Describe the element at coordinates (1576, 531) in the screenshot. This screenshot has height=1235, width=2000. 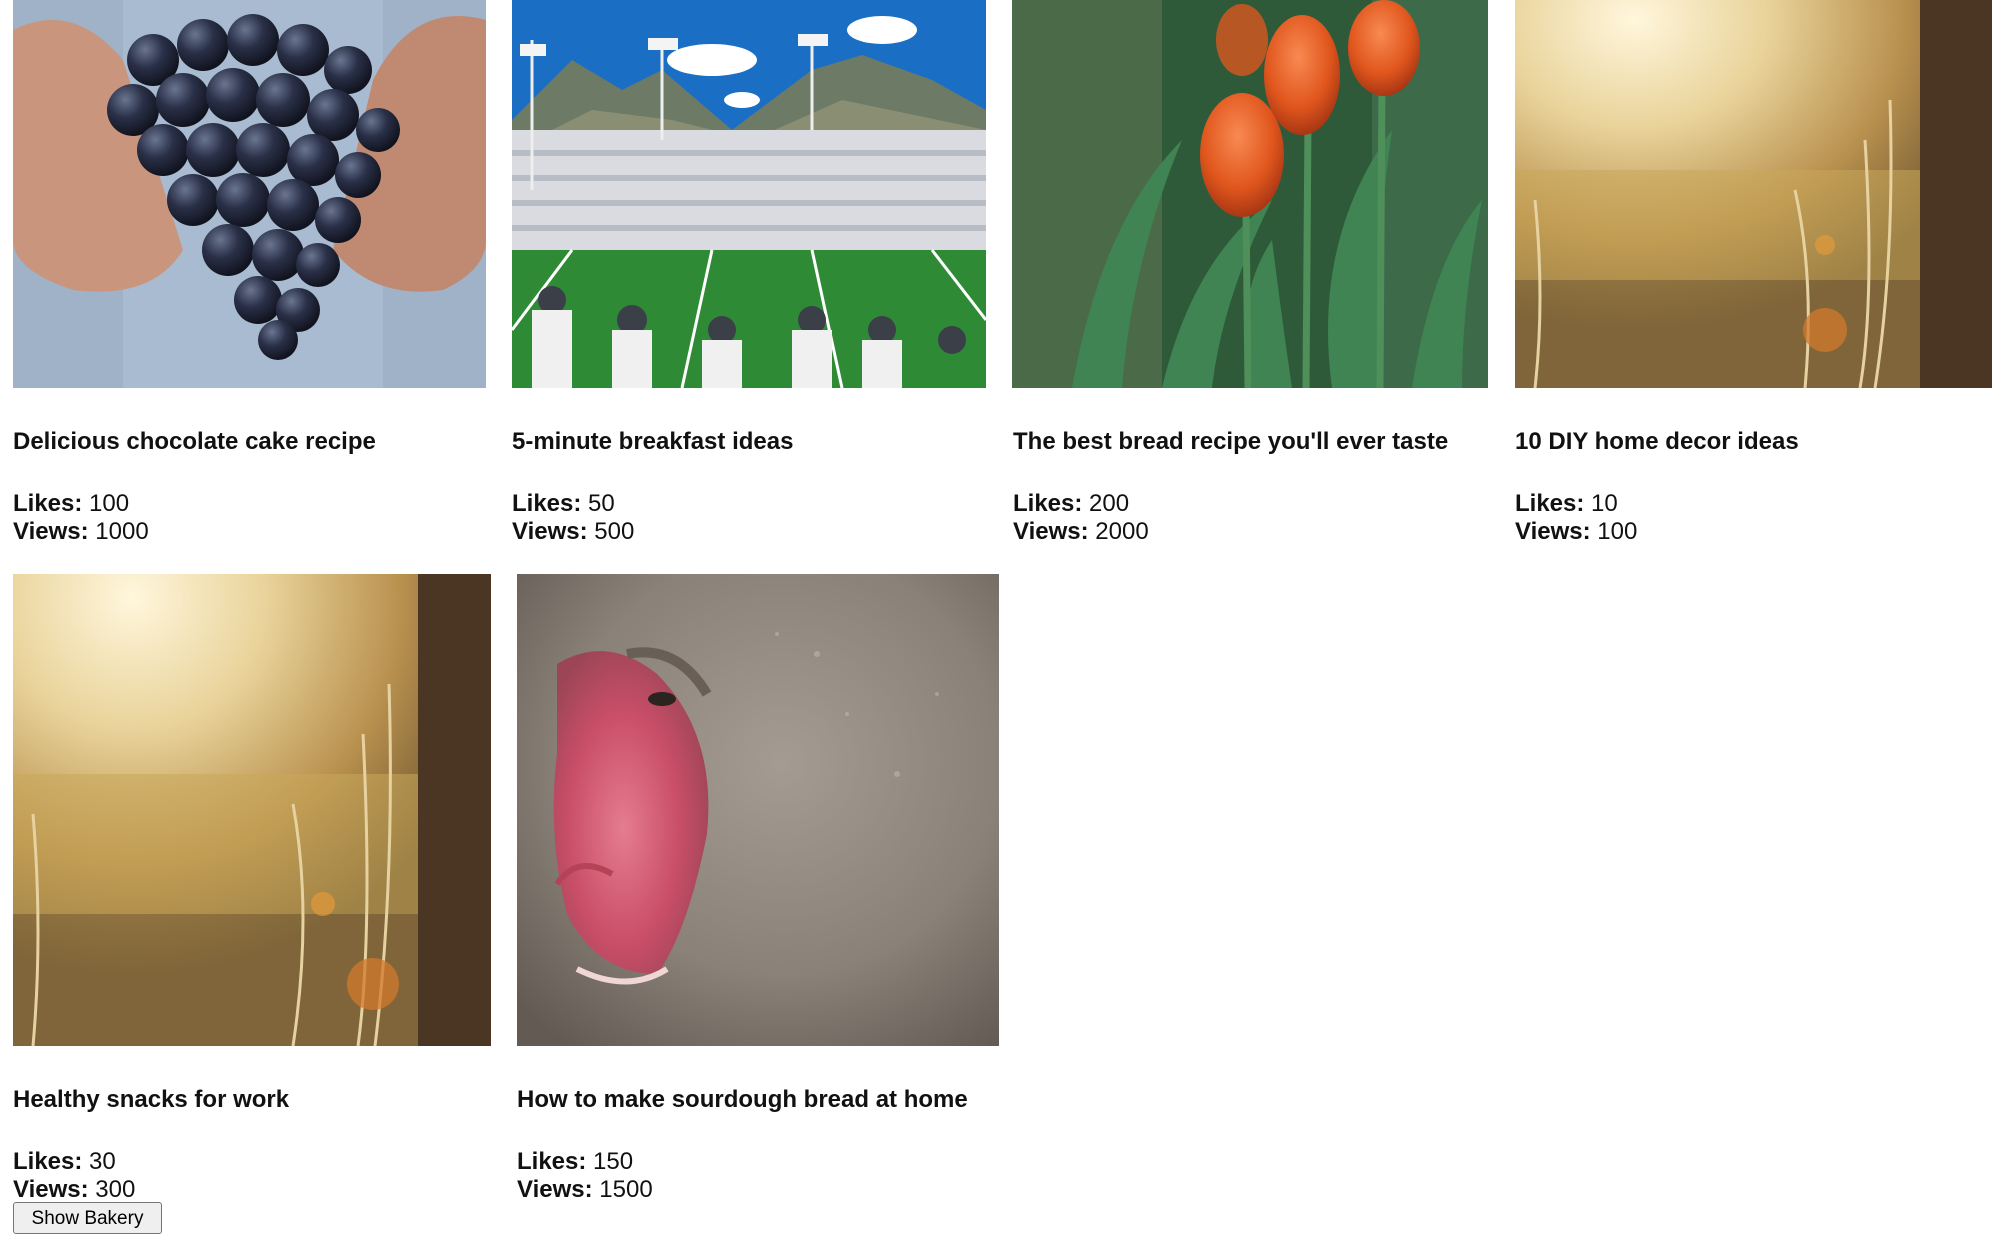
I see `post-views: Views: 100` at that location.